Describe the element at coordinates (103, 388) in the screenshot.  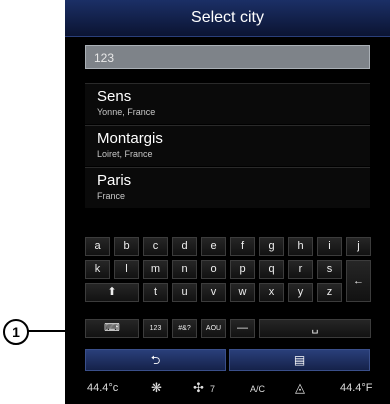
I see `temperature-left: 44.4°c` at that location.